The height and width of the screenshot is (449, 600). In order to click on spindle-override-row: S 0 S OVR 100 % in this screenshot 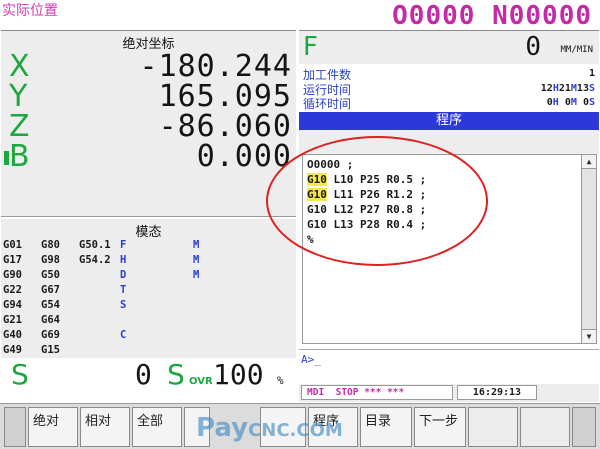, I will do `click(148, 375)`.